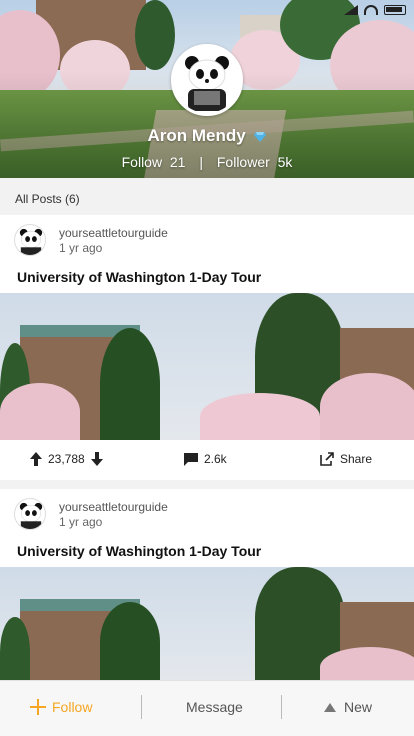 The width and height of the screenshot is (414, 736). What do you see at coordinates (285, 162) in the screenshot?
I see `follower-count: 5k` at bounding box center [285, 162].